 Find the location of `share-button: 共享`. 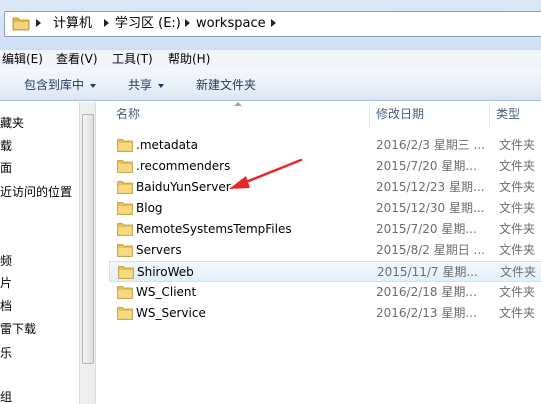

share-button: 共享 is located at coordinates (140, 85).